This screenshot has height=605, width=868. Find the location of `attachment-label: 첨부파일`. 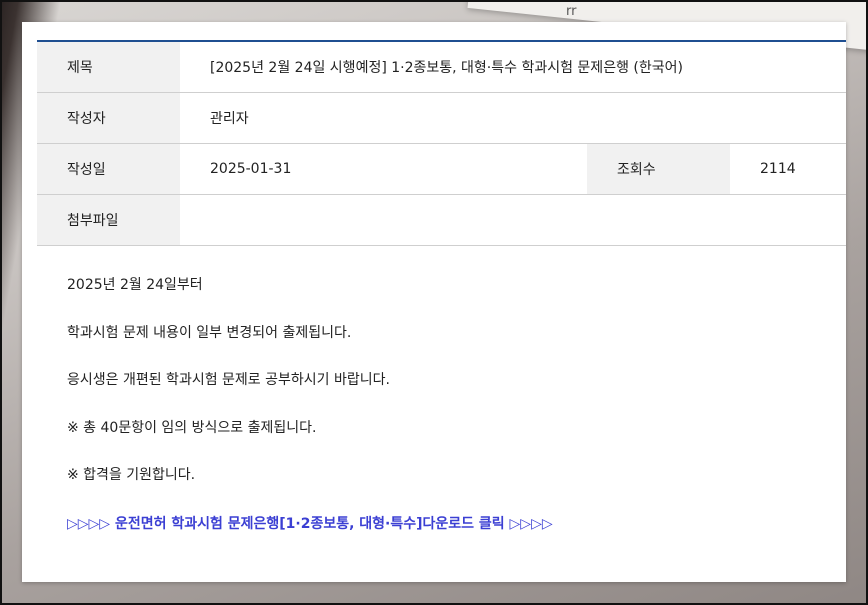

attachment-label: 첨부파일 is located at coordinates (108, 220).